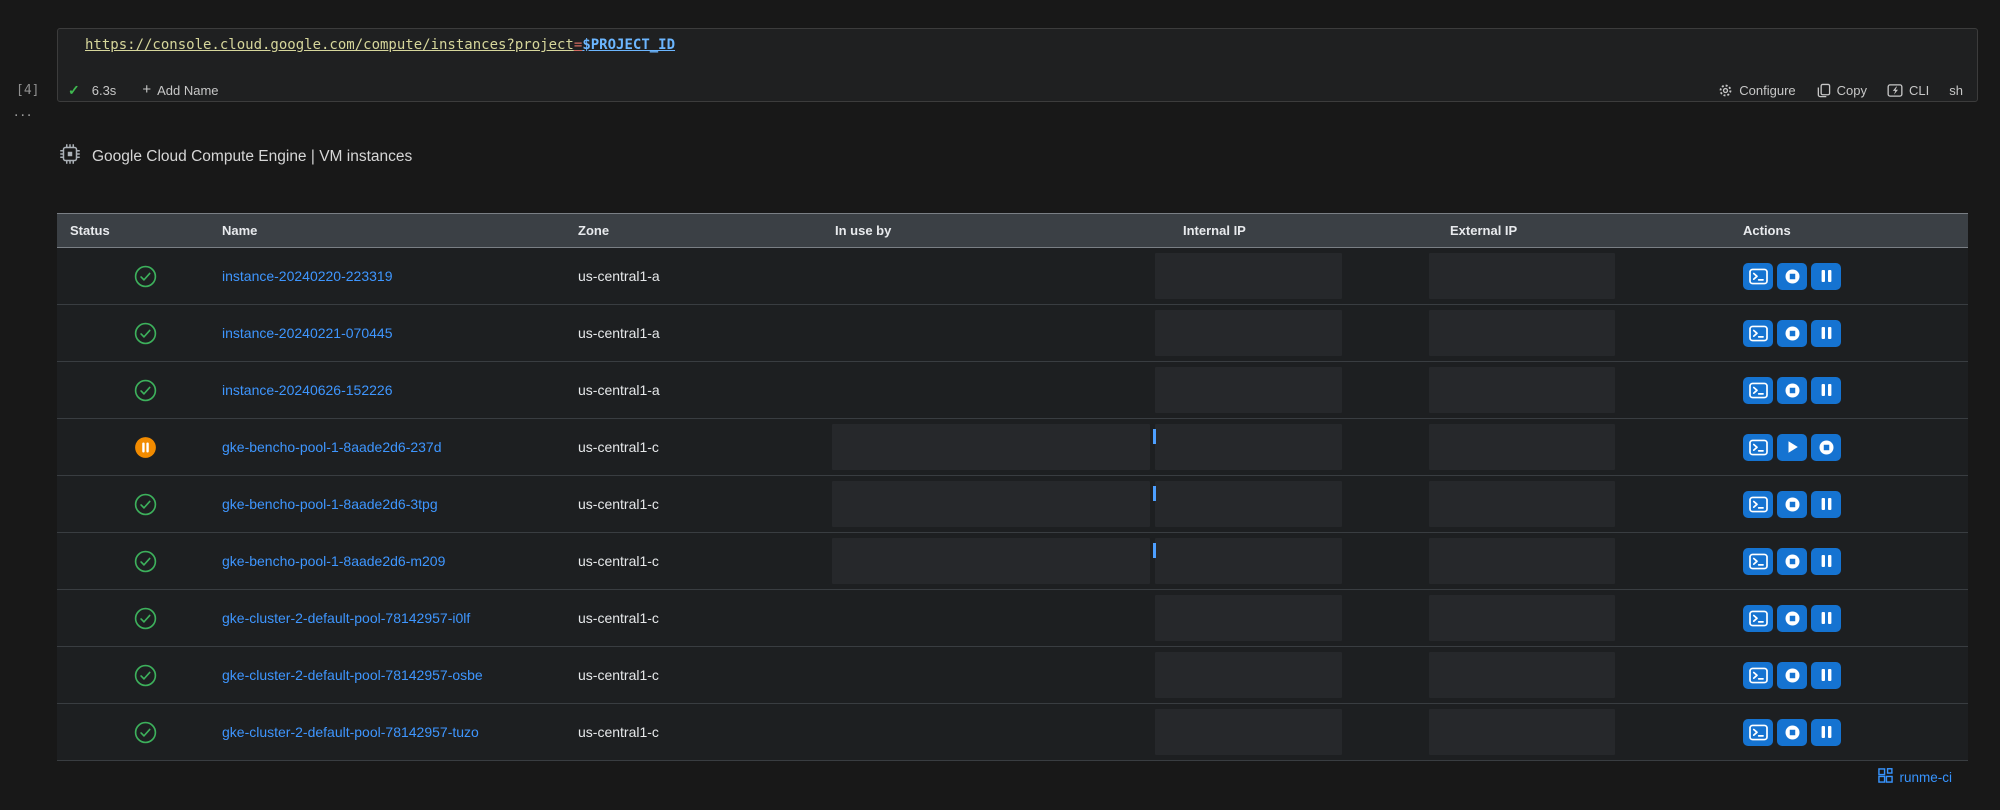 This screenshot has width=2000, height=810. What do you see at coordinates (1757, 90) in the screenshot?
I see `configure-button: Configure` at bounding box center [1757, 90].